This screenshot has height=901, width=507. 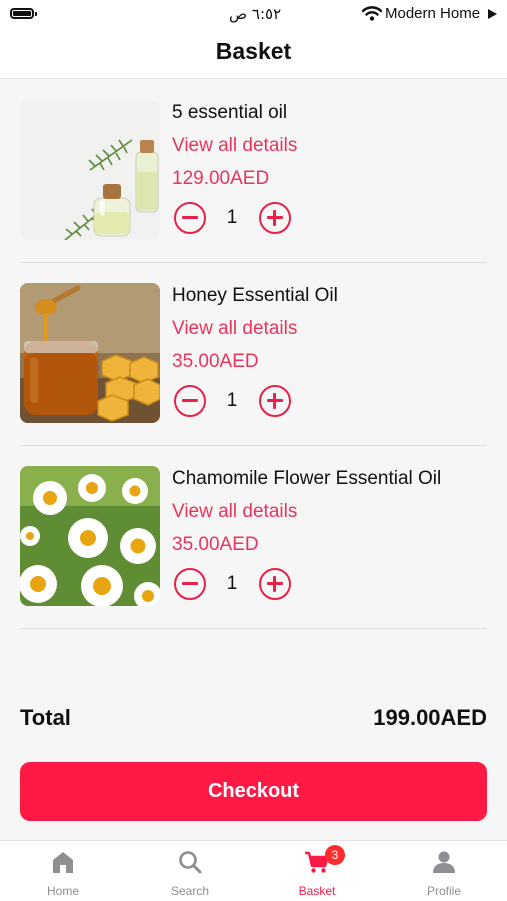 What do you see at coordinates (317, 891) in the screenshot?
I see `tab-label: Basket` at bounding box center [317, 891].